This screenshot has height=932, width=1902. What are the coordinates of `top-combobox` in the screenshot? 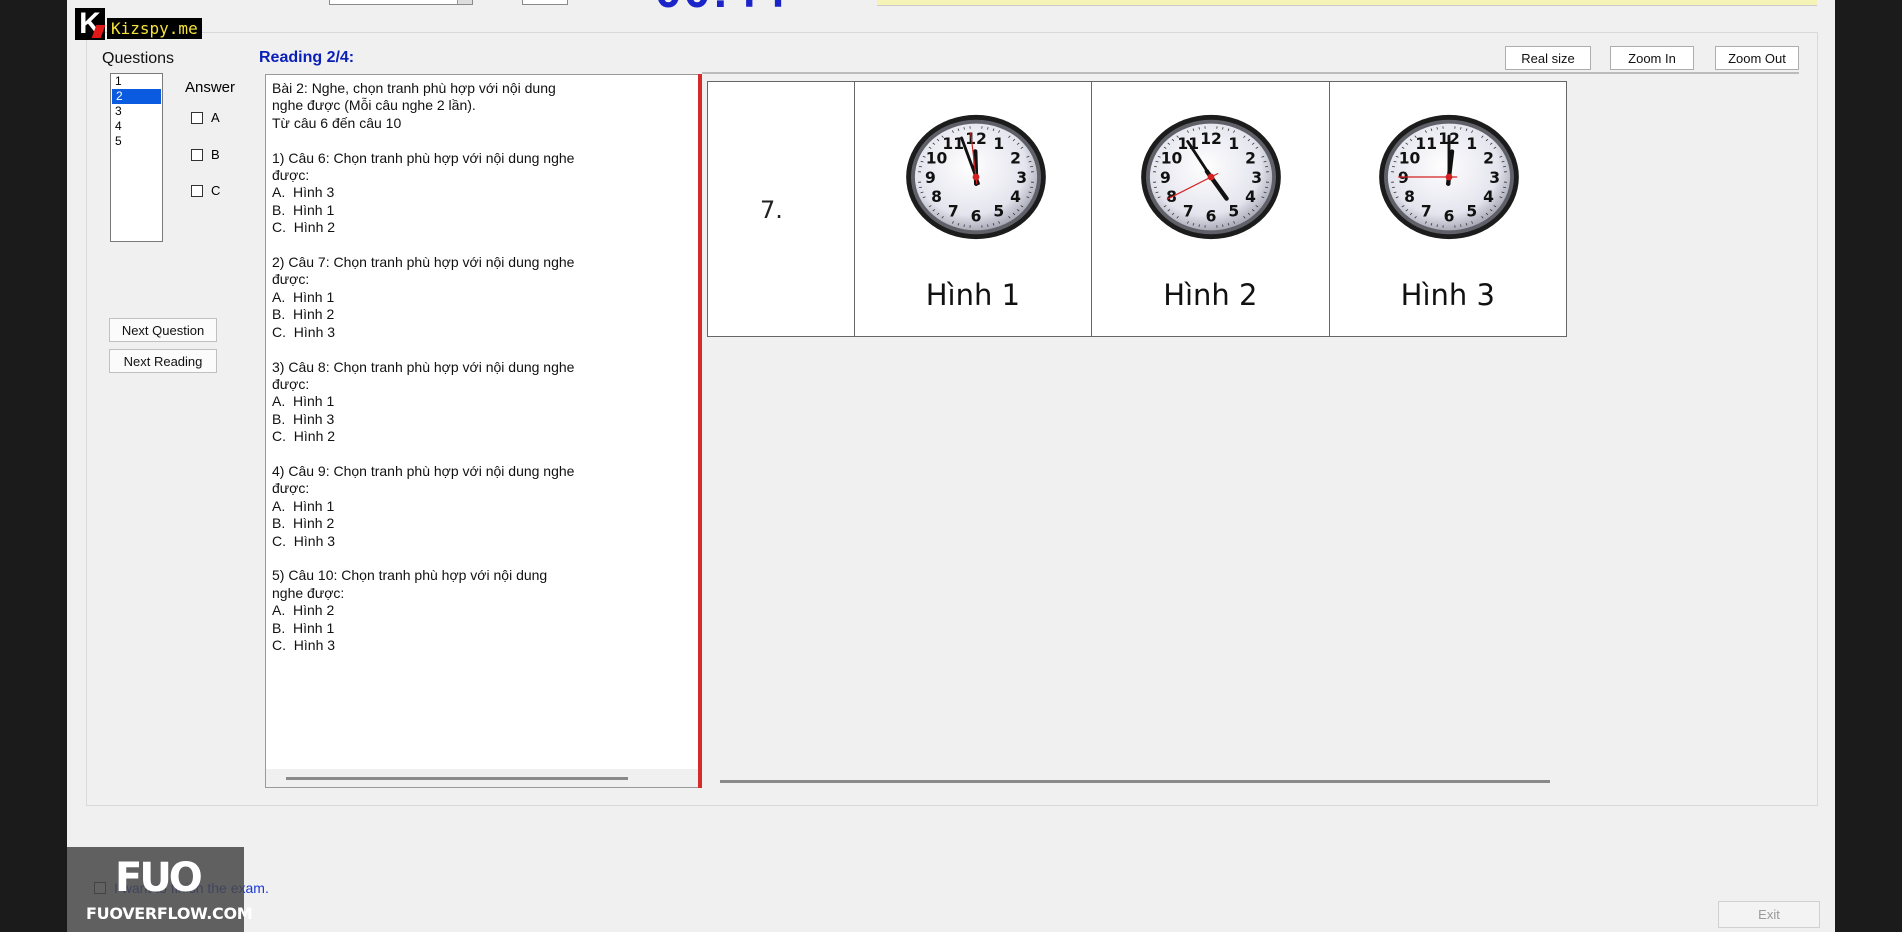 It's located at (401, 2).